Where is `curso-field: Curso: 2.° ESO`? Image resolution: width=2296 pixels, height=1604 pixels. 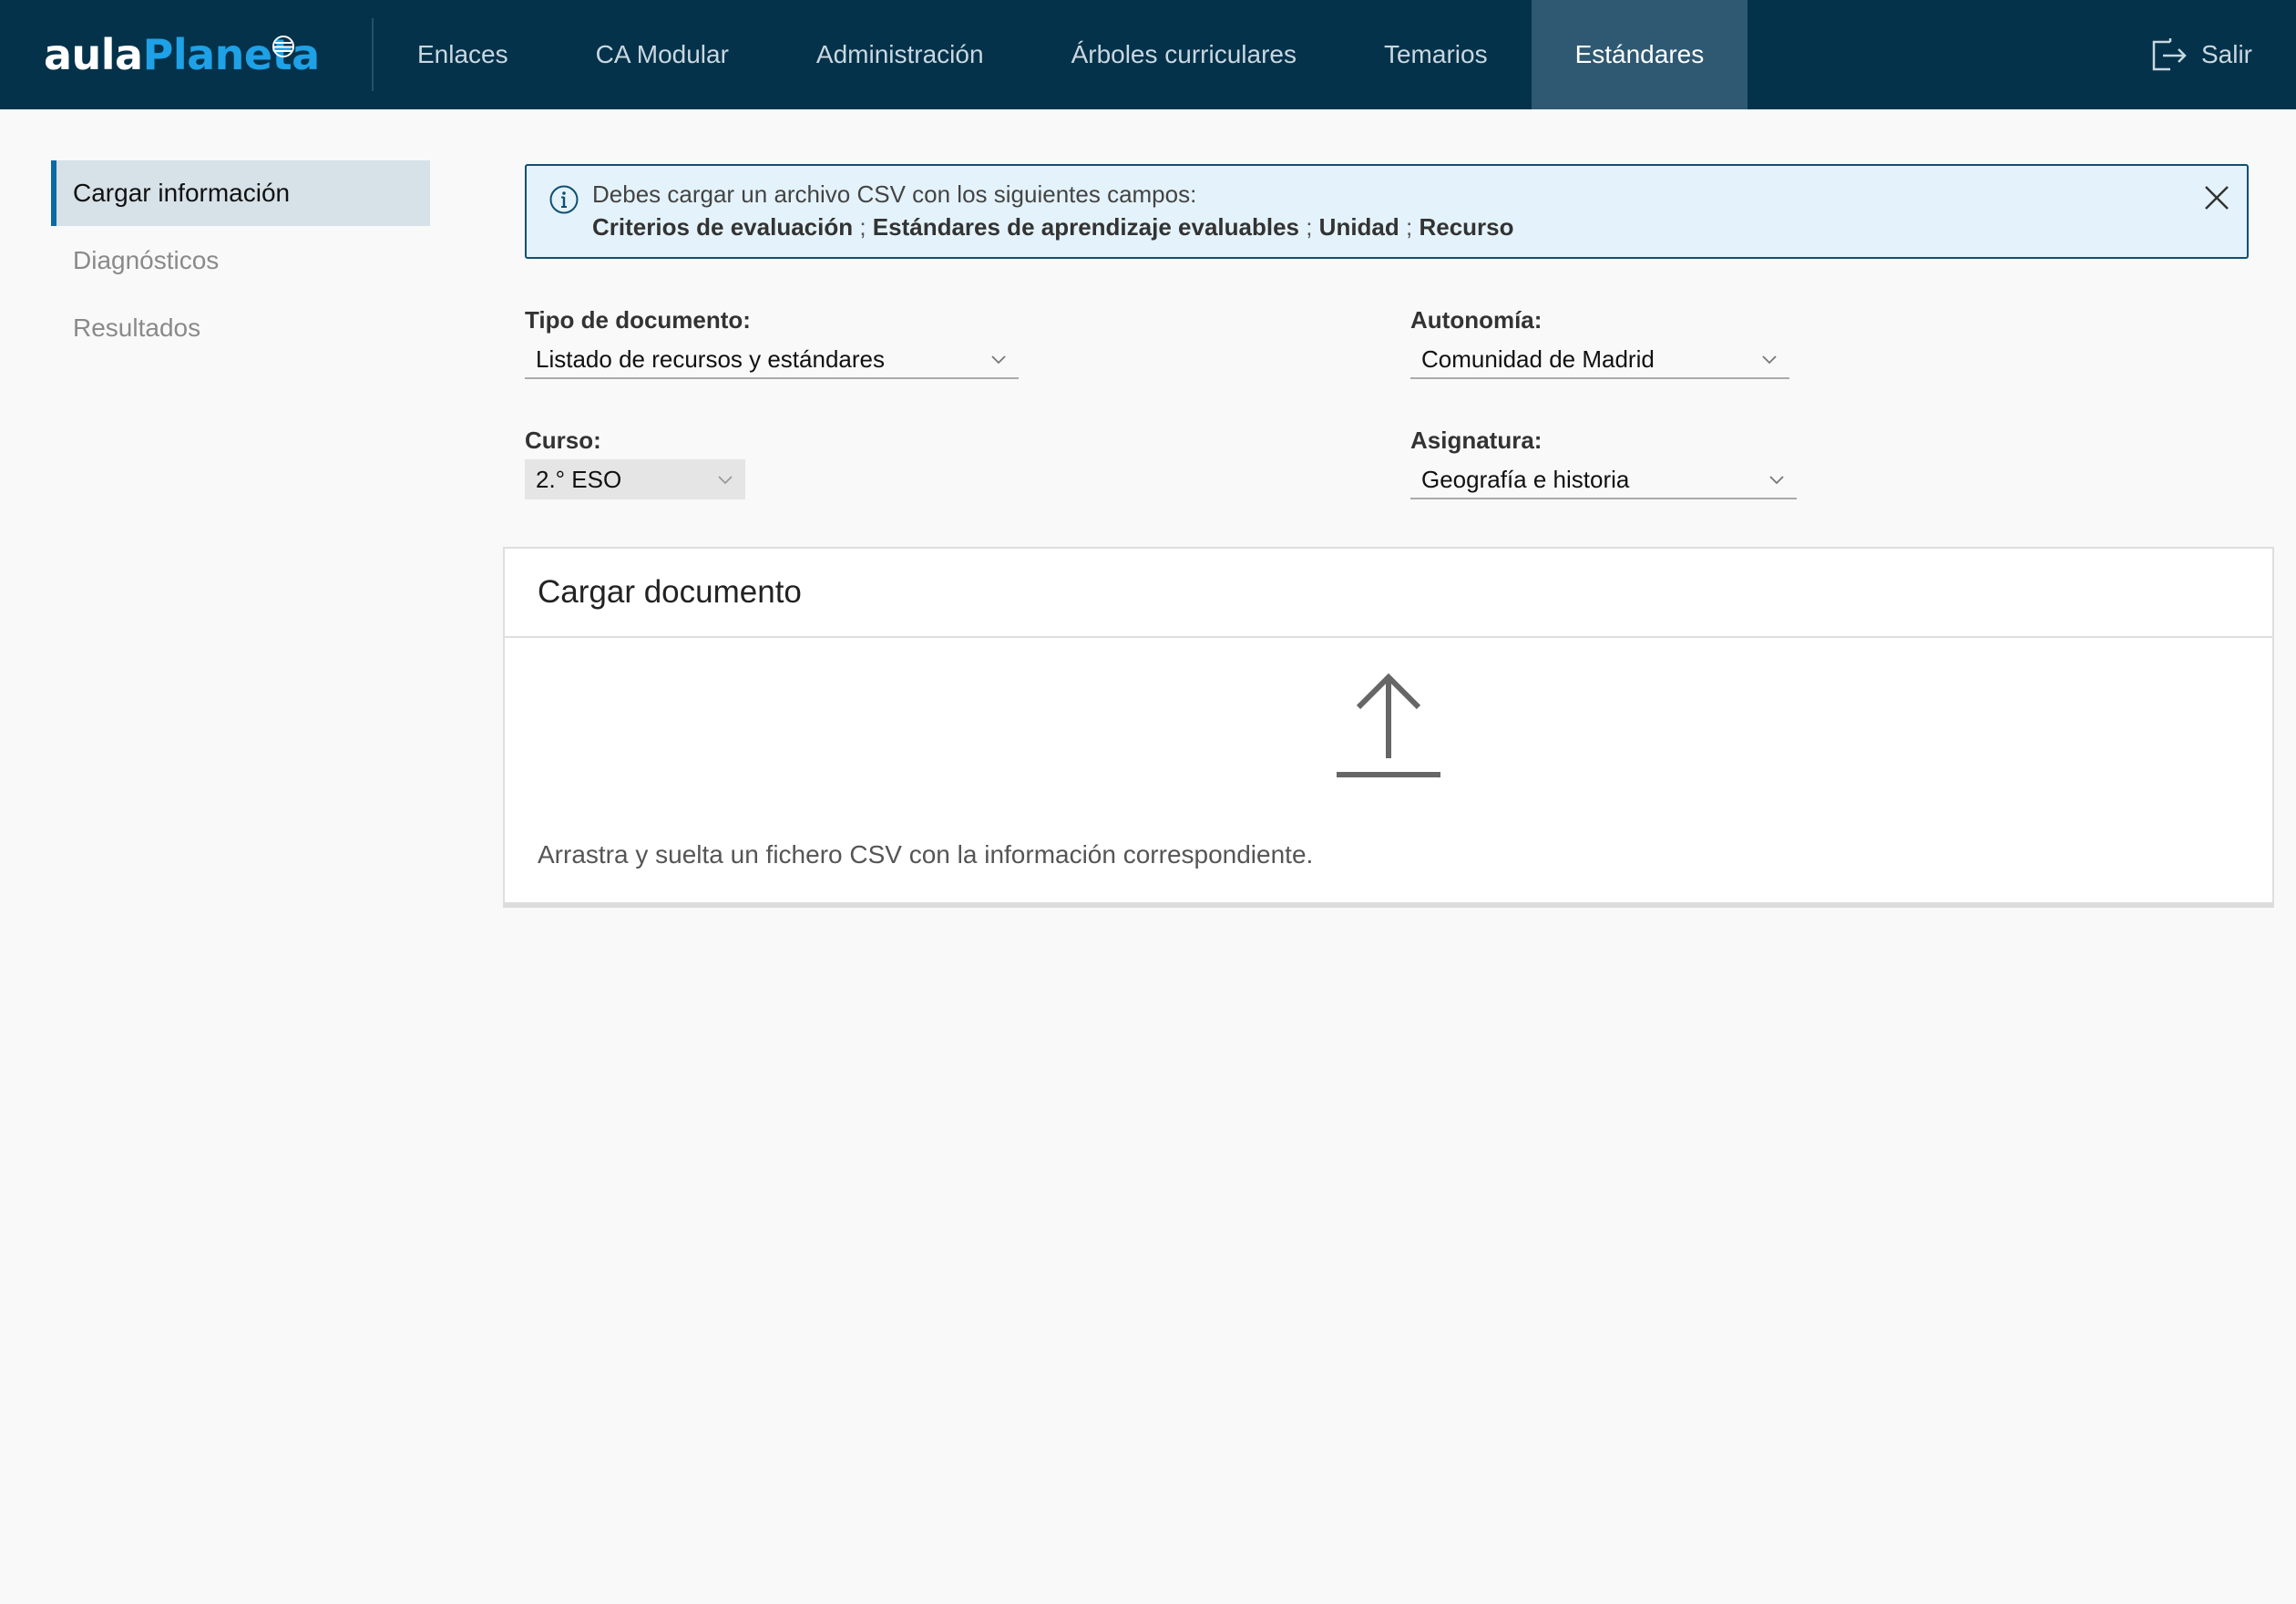
curso-field: Curso: 2.° ESO is located at coordinates (635, 463).